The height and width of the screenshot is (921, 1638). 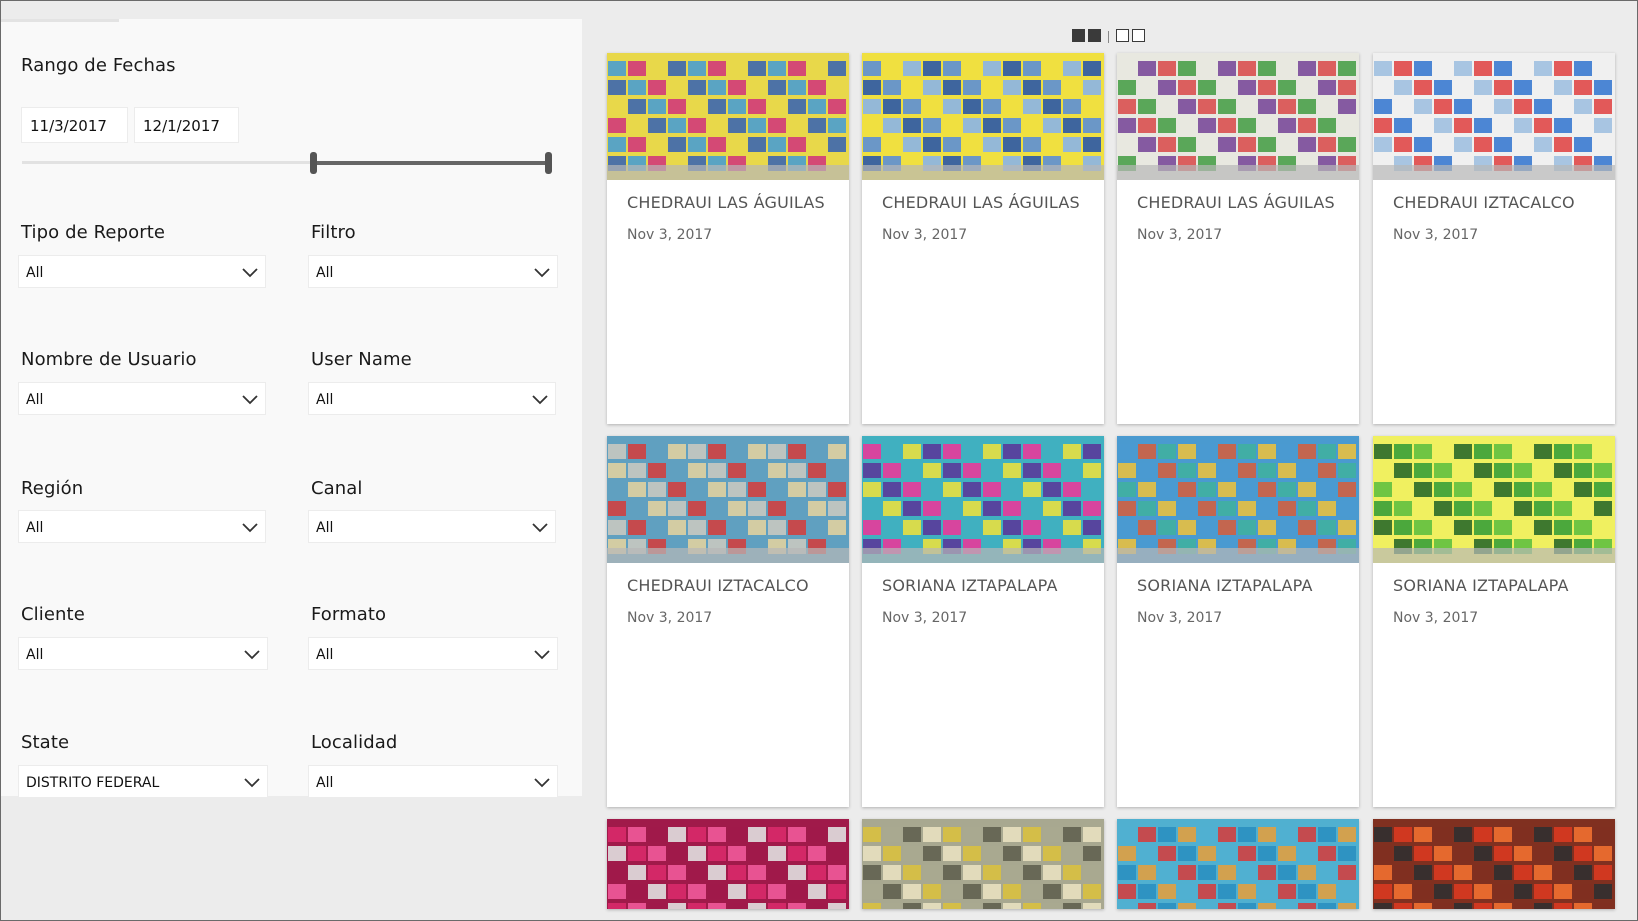 I want to click on formato-label: Formato, so click(x=349, y=614).